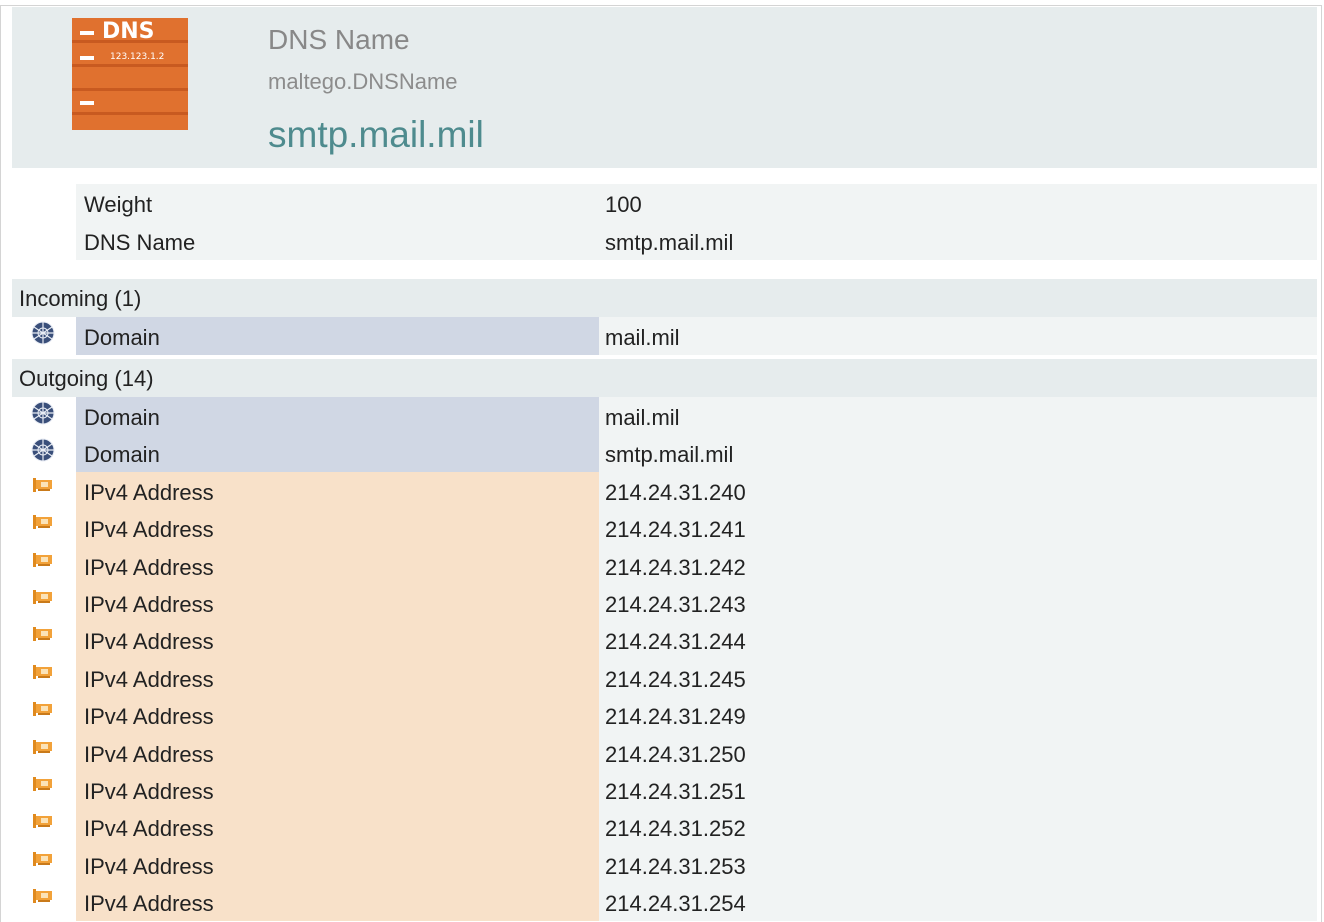 This screenshot has width=1324, height=922. I want to click on link-row: IPv4 Address 214.24.31.254, so click(664, 902).